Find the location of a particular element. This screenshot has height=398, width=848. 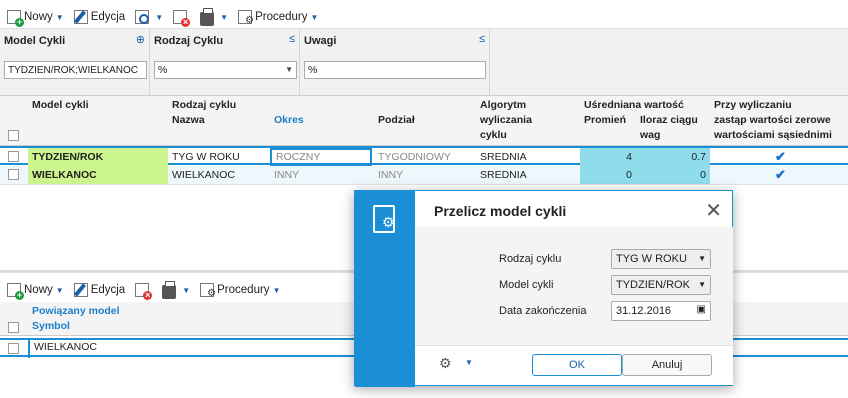

calendar-icon: ▣ is located at coordinates (701, 309).